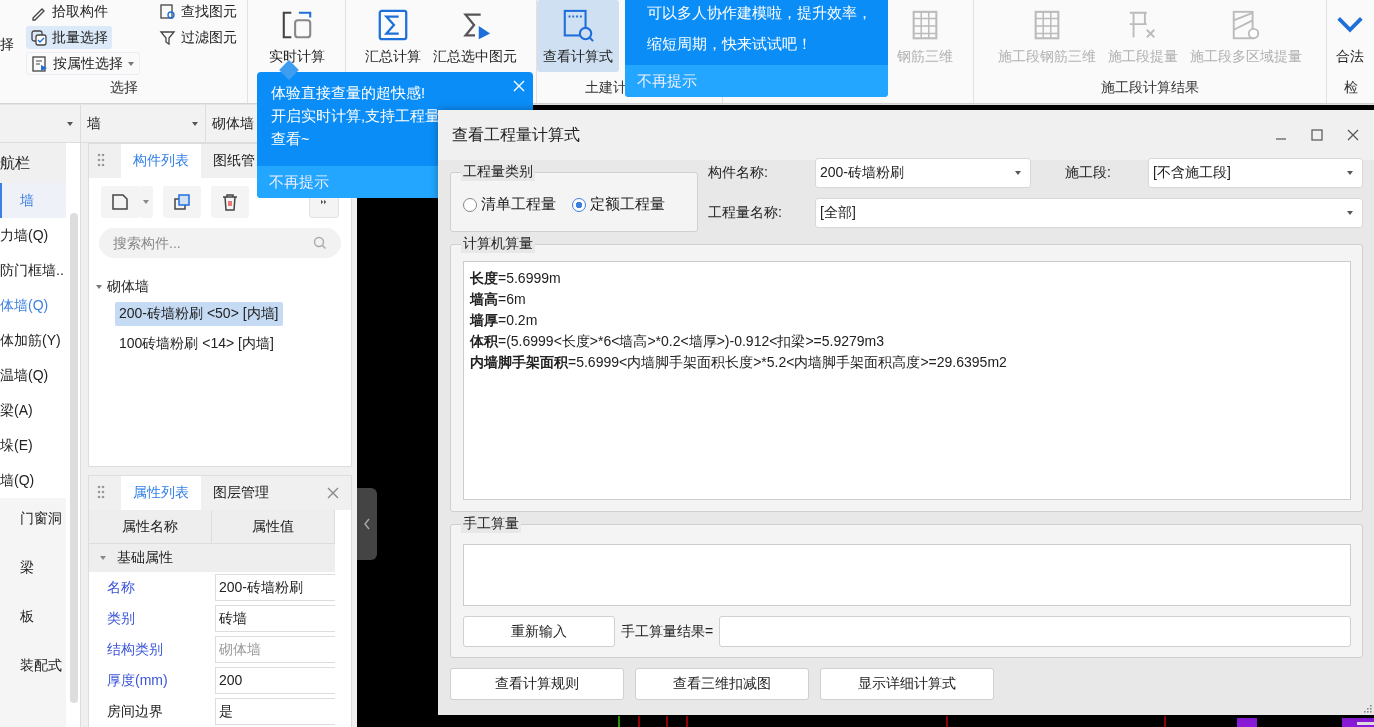 Image resolution: width=1374 pixels, height=727 pixels. I want to click on filter-dropdown: 墙, so click(143, 123).